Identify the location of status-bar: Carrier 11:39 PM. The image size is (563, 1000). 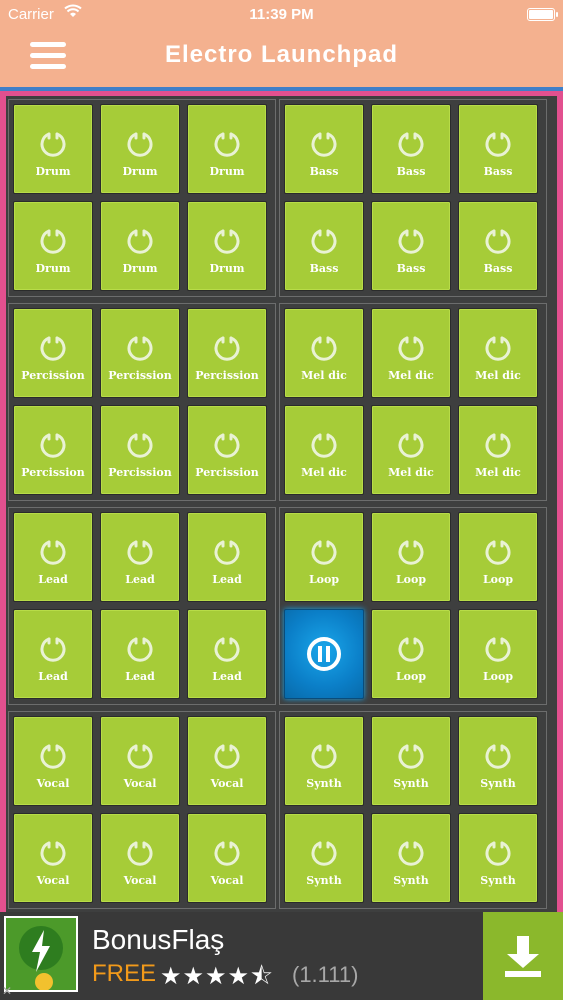
(281, 15).